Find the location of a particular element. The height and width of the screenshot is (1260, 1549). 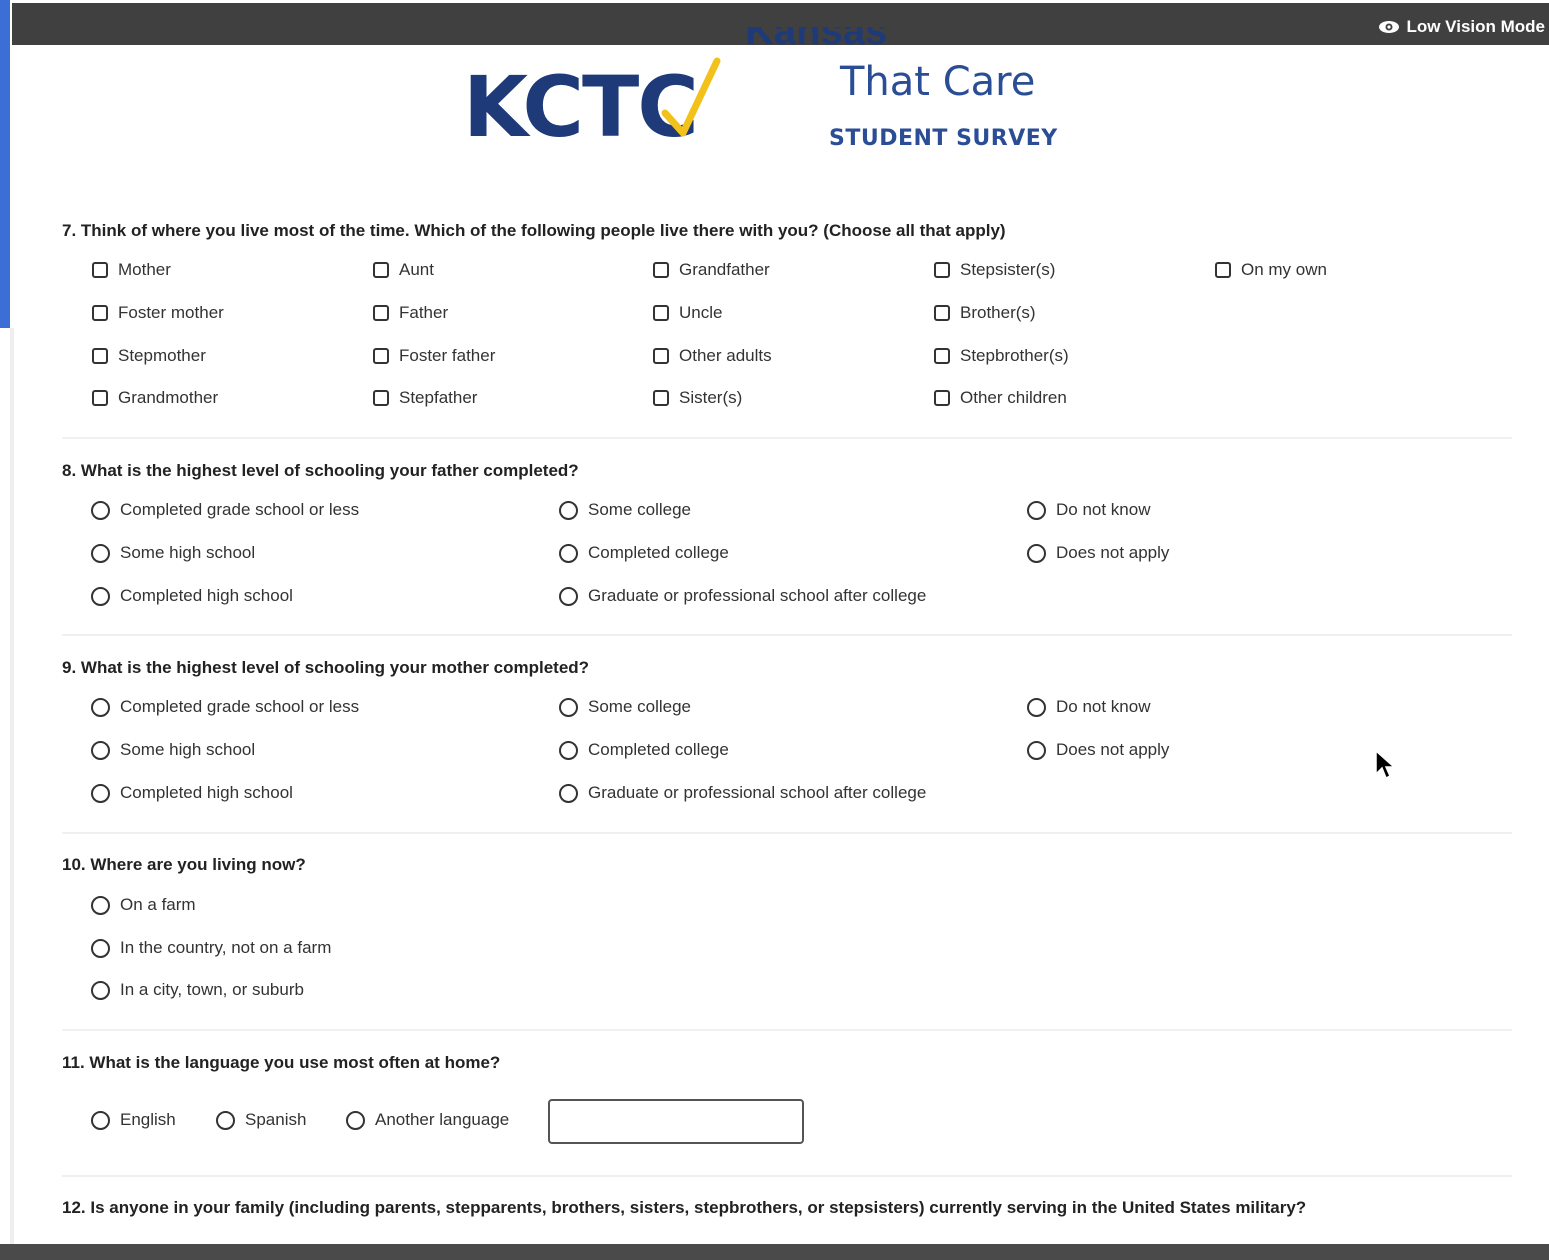

option-label: Aunt is located at coordinates (416, 269).